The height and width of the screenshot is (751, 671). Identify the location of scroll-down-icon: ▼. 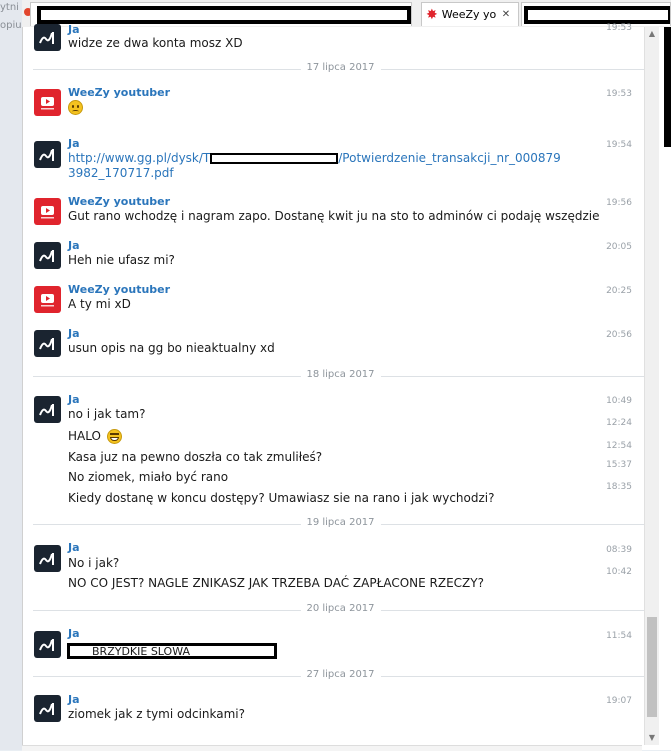
(652, 738).